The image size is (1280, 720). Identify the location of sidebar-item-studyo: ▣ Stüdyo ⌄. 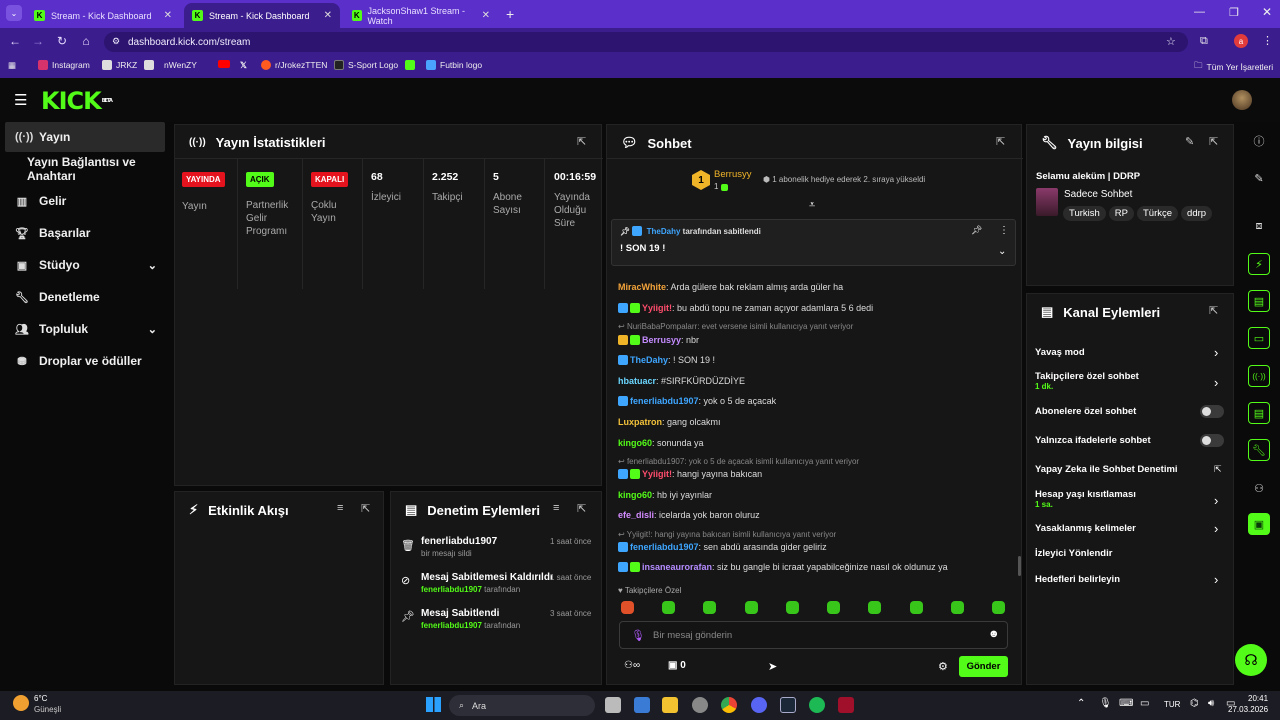
(85, 265).